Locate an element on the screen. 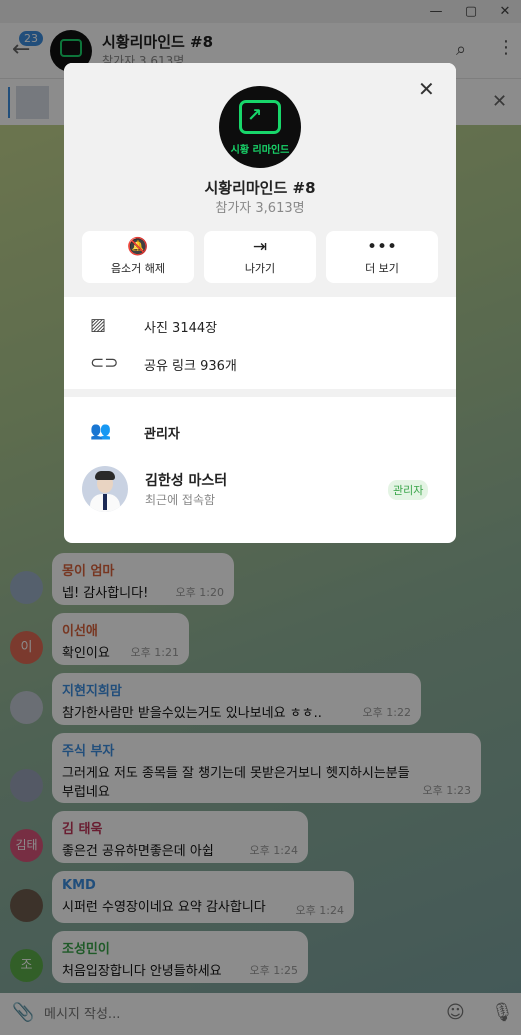 This screenshot has height=1035, width=521. leave-icon: ⇥ is located at coordinates (260, 247).